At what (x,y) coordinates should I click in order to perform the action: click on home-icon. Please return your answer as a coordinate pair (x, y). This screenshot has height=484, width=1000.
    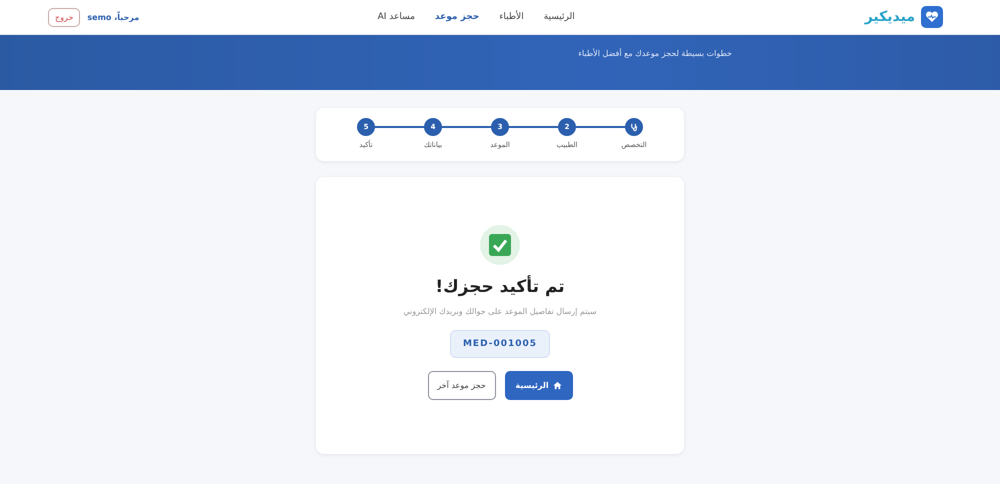
    Looking at the image, I should click on (557, 385).